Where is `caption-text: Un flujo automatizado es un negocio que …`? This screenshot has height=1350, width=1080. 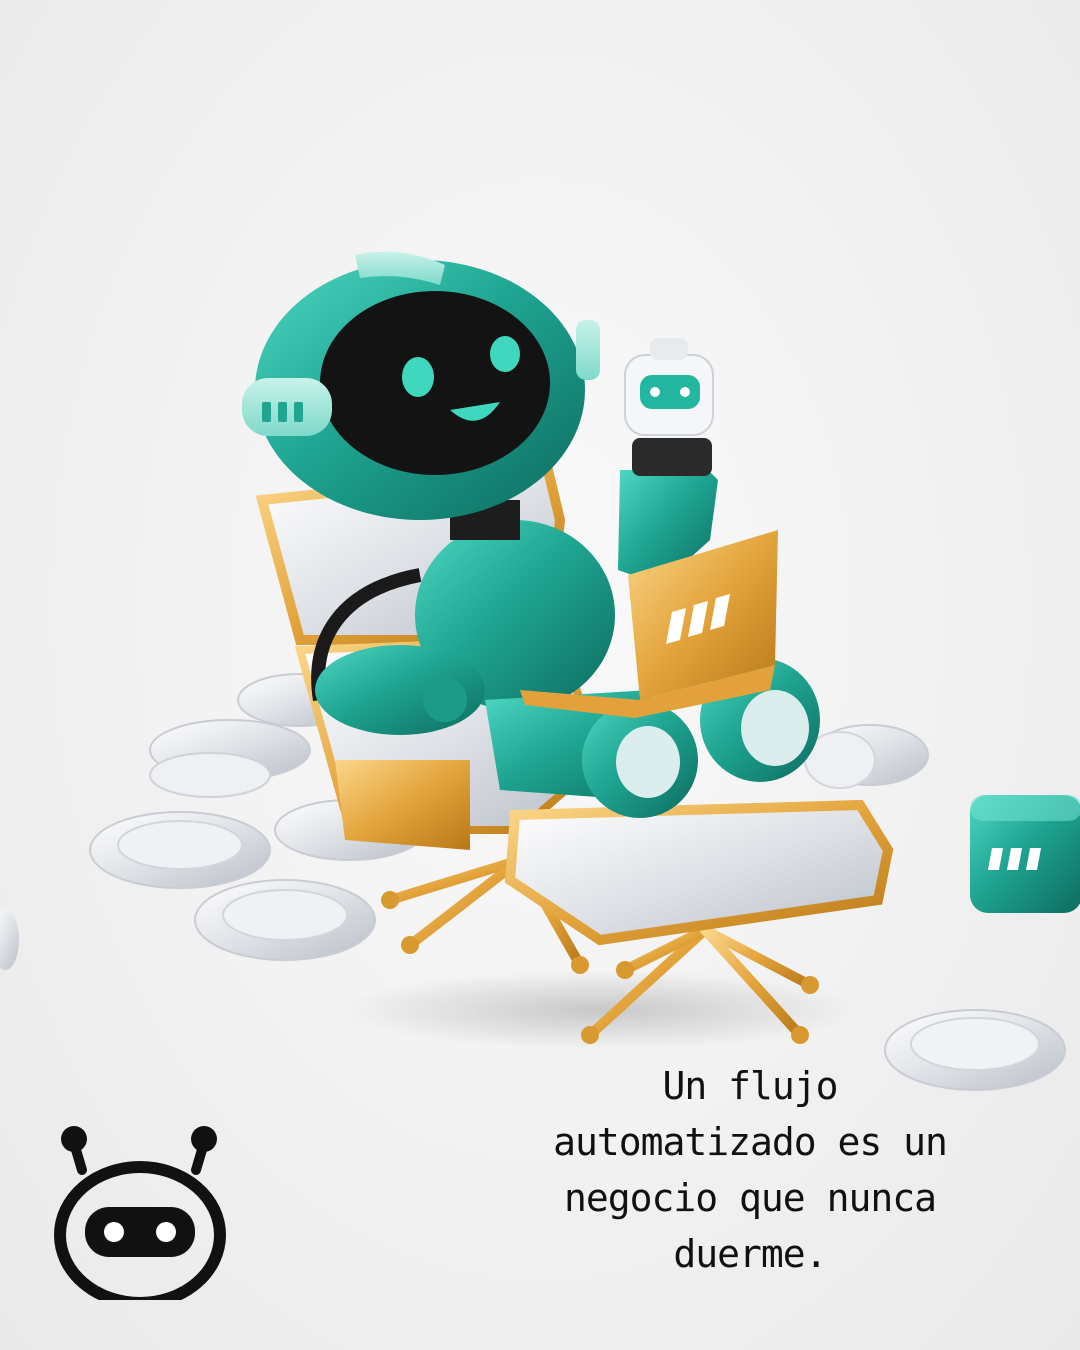 caption-text: Un flujo automatizado es un negocio que … is located at coordinates (750, 1170).